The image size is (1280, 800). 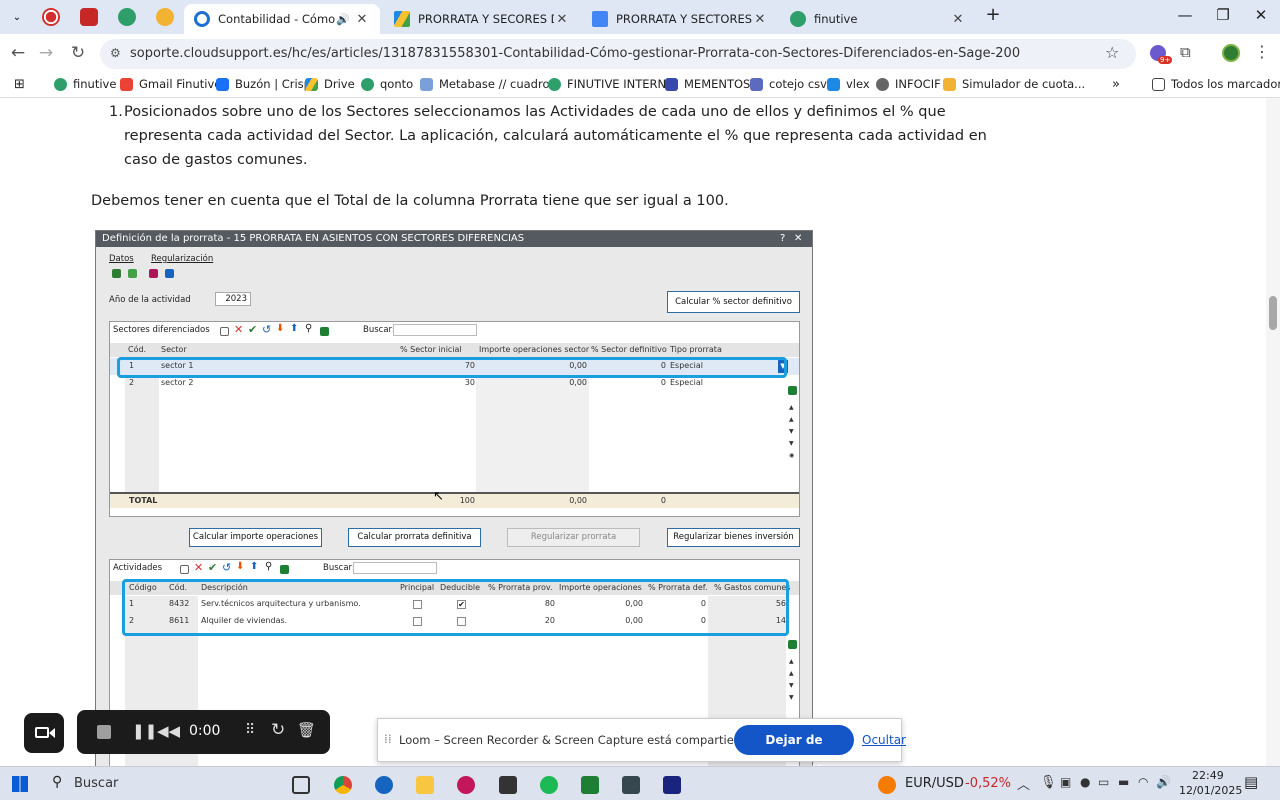 What do you see at coordinates (621, 84) in the screenshot?
I see `bookmark-label: FINUTIVE INTERNO` at bounding box center [621, 84].